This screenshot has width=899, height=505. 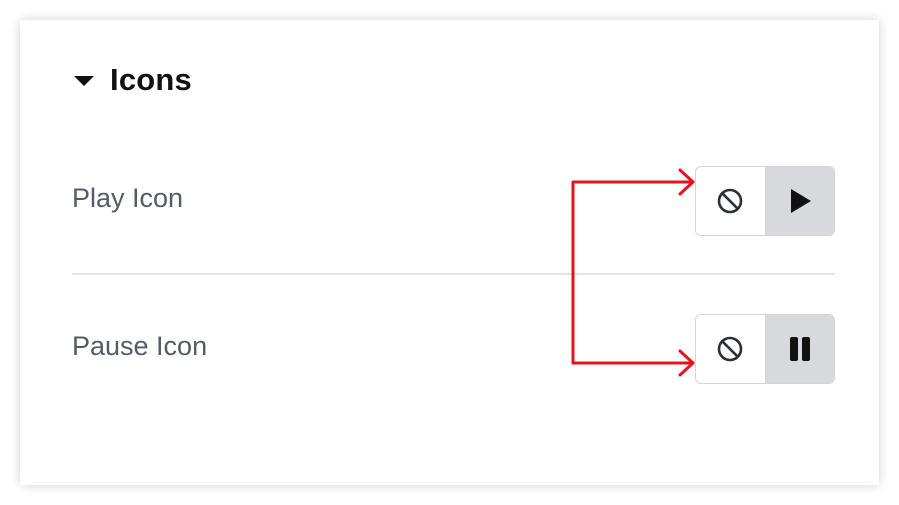 I want to click on section-toggle-icons: Icons, so click(x=133, y=80).